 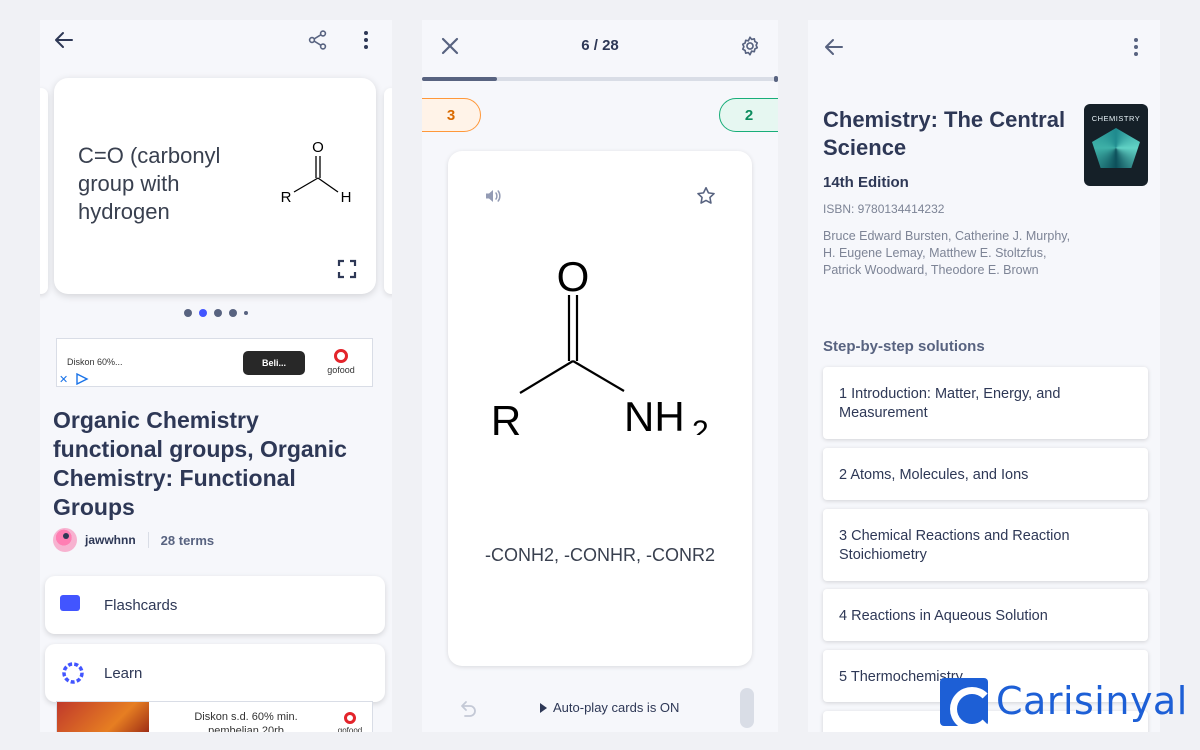 What do you see at coordinates (347, 269) in the screenshot?
I see `fullscreen-icon` at bounding box center [347, 269].